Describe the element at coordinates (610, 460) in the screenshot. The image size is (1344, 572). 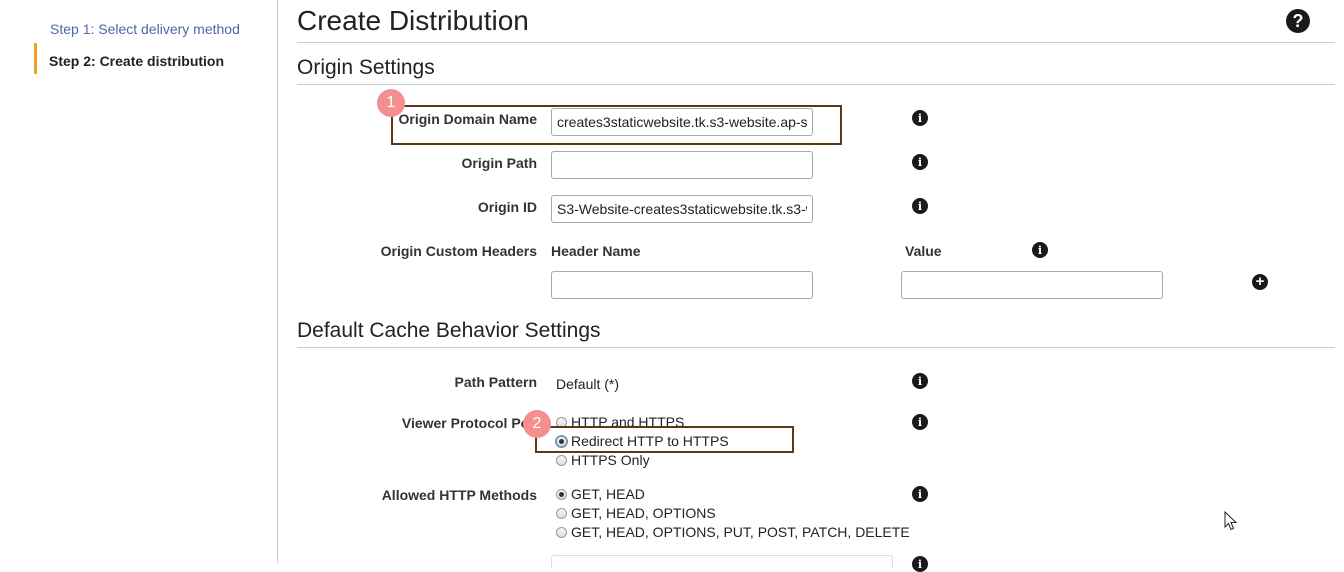
I see `radio-label: HTTPS Only` at that location.